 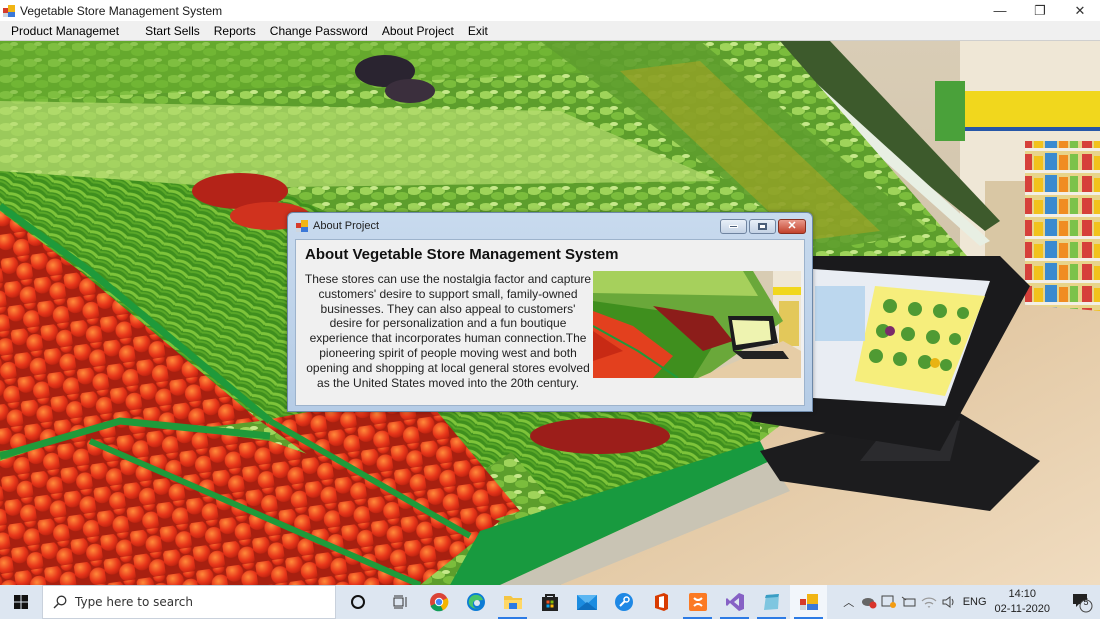 I want to click on dialog-titlebar: About Project ✕, so click(x=550, y=226).